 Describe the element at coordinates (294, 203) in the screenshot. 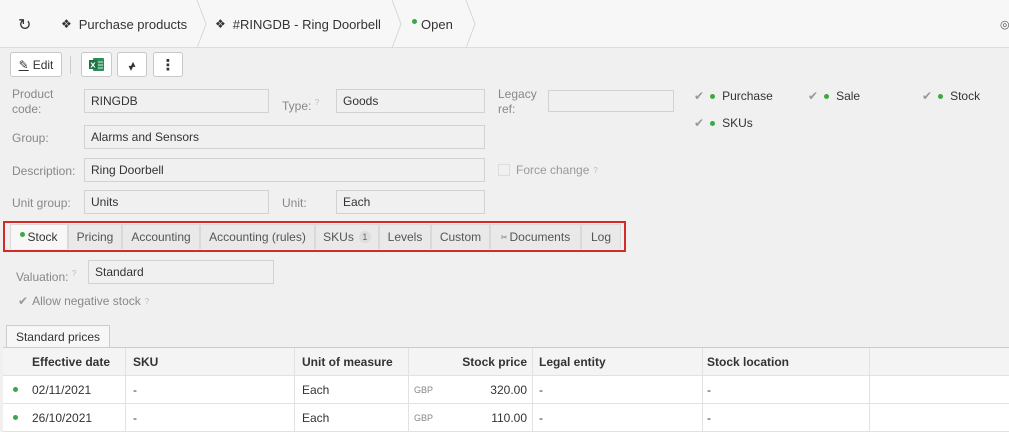

I see `unit-label: Unit:` at that location.